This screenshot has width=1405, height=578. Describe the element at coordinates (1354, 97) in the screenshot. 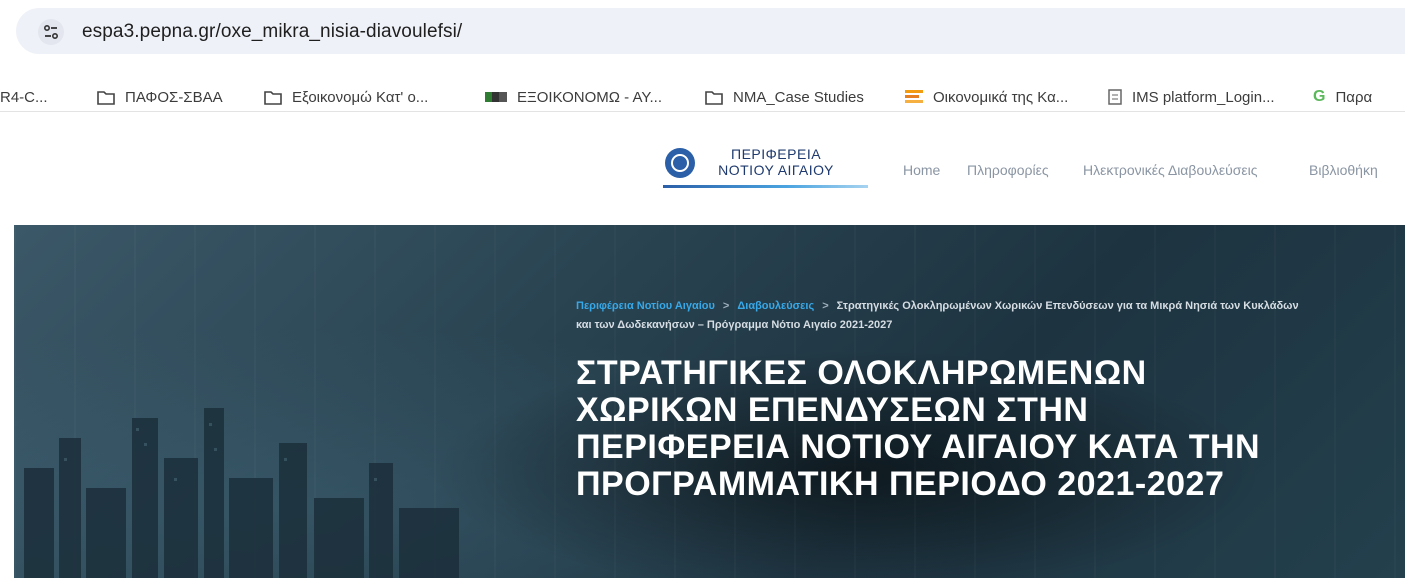

I see `bookmark-label: Παρα` at that location.